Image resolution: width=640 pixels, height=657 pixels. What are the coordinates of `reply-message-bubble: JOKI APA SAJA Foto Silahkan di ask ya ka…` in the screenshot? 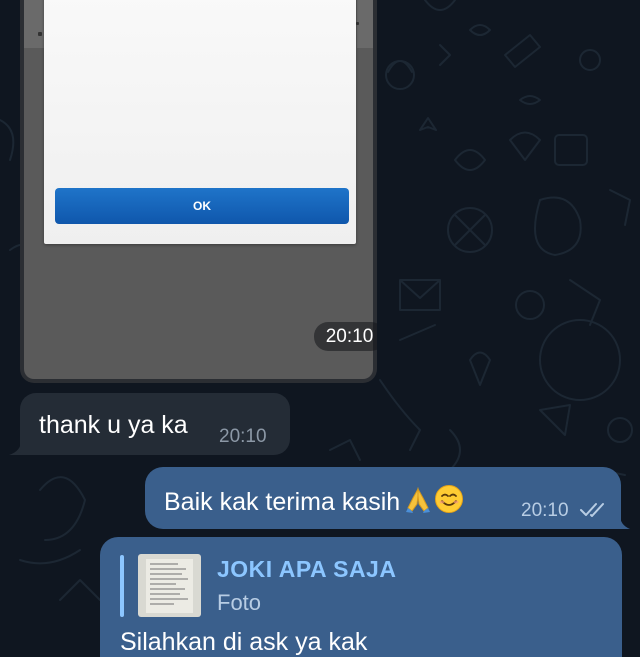 It's located at (361, 597).